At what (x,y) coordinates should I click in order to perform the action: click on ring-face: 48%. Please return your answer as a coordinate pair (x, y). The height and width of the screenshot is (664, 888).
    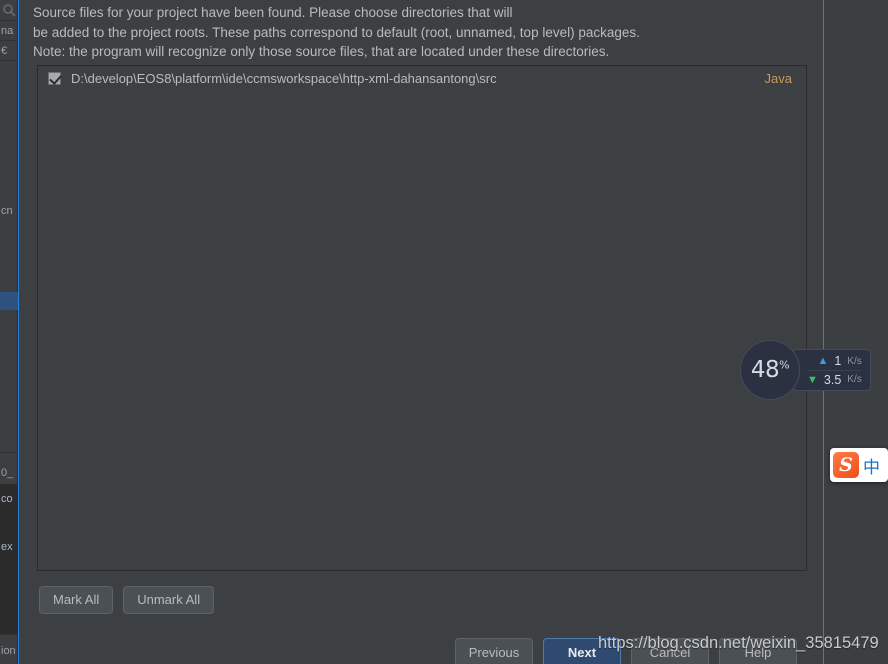
    Looking at the image, I should click on (770, 370).